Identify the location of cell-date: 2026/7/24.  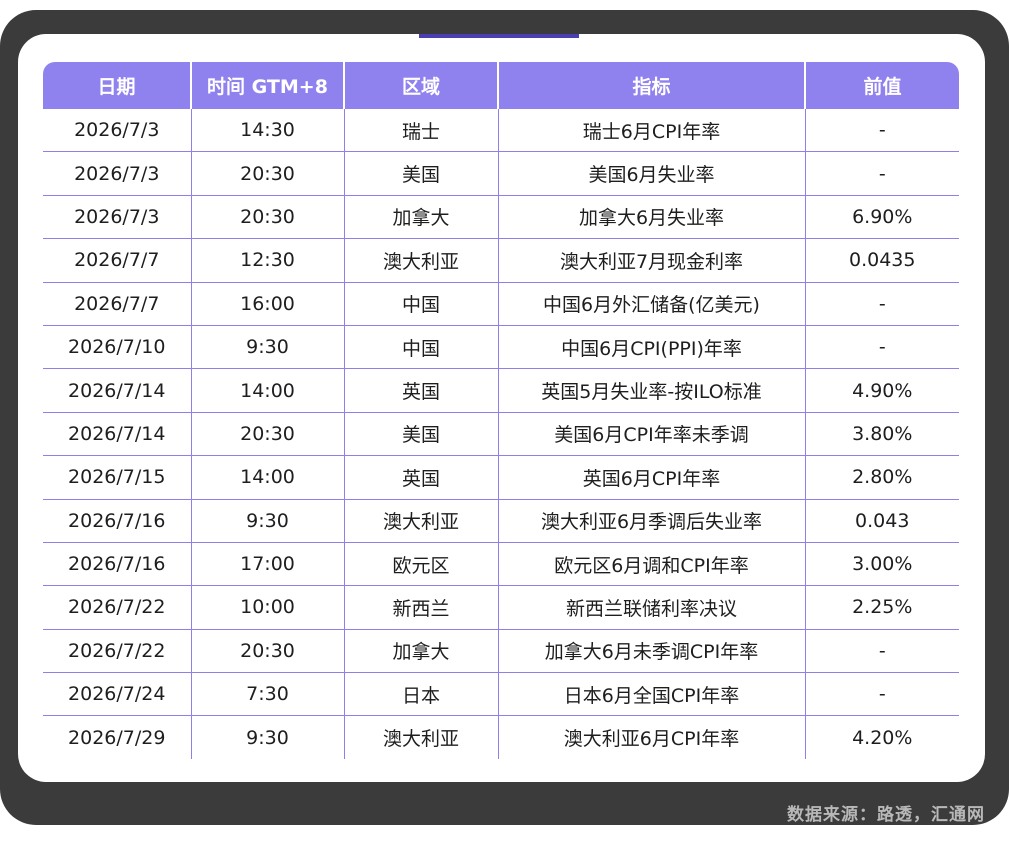
(117, 694).